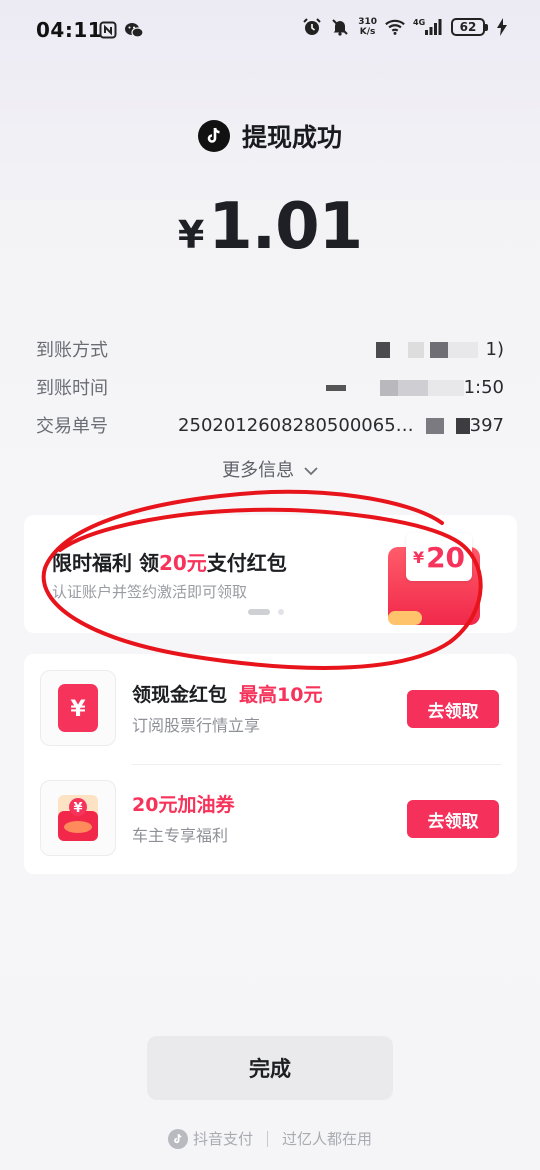 Image resolution: width=540 pixels, height=1170 pixels. Describe the element at coordinates (439, 557) in the screenshot. I see `envelope-amount: ¥20` at that location.